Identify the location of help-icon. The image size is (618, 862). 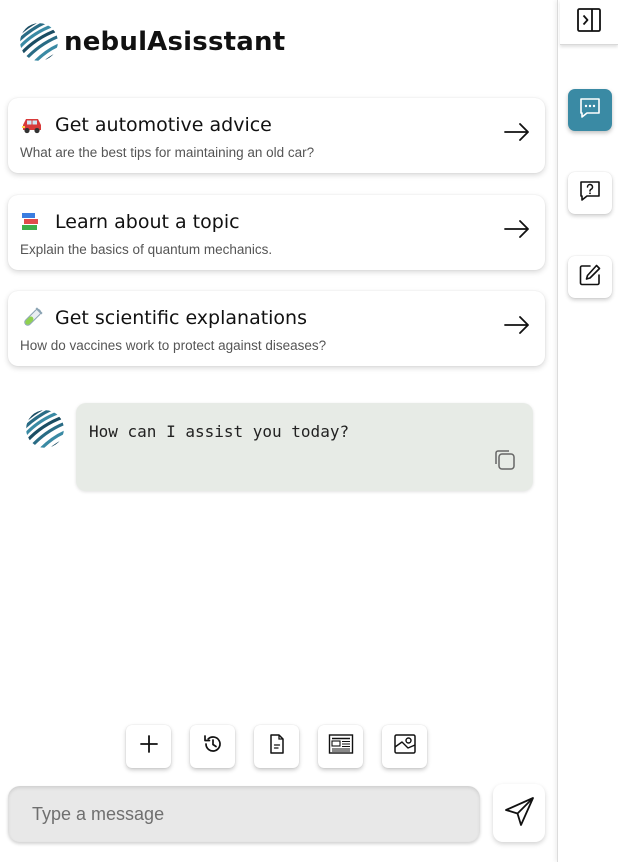
(590, 193).